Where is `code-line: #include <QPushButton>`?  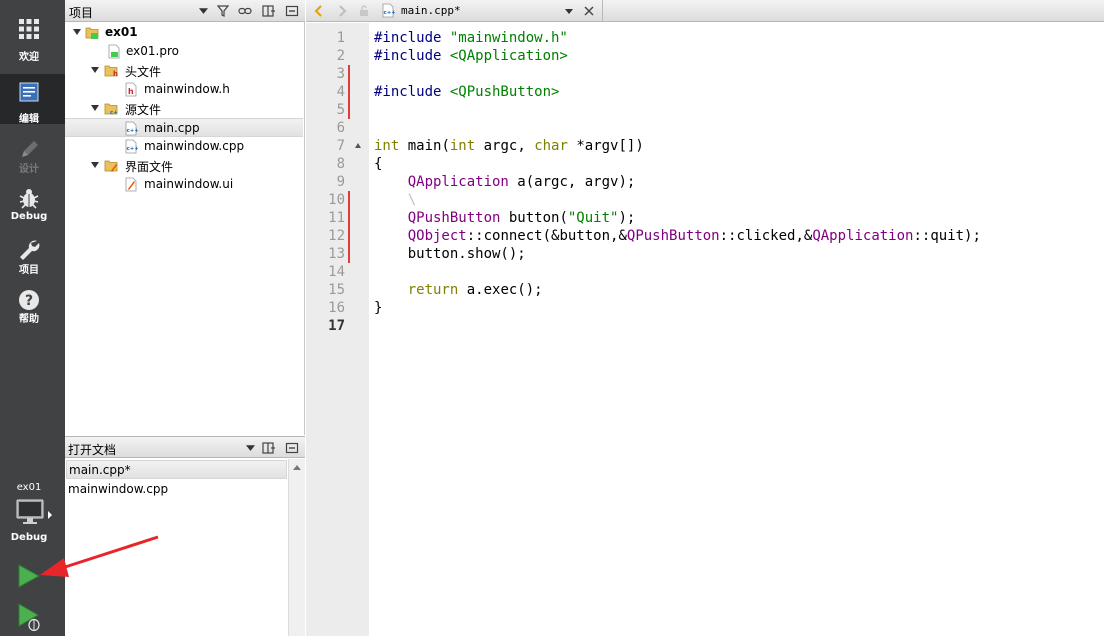 code-line: #include <QPushButton> is located at coordinates (466, 92).